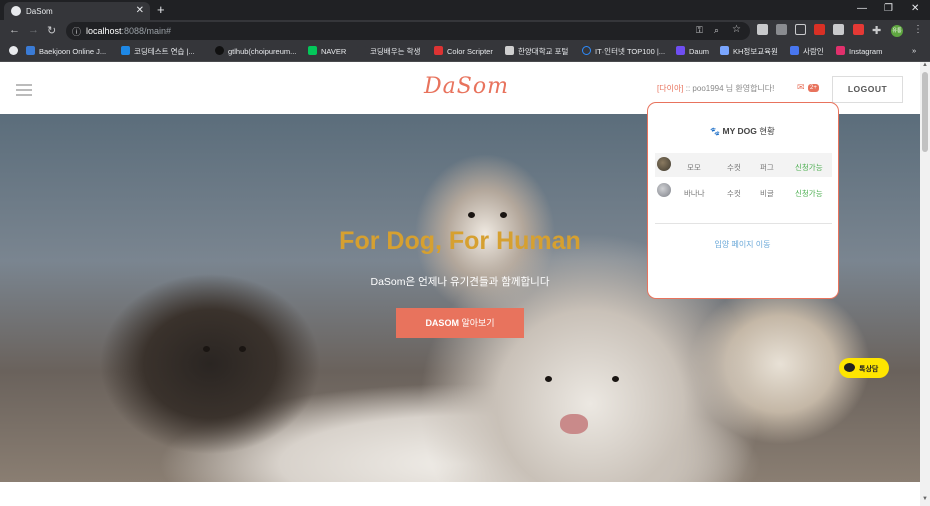 The image size is (930, 506). I want to click on key-icon: ⚿, so click(699, 30).